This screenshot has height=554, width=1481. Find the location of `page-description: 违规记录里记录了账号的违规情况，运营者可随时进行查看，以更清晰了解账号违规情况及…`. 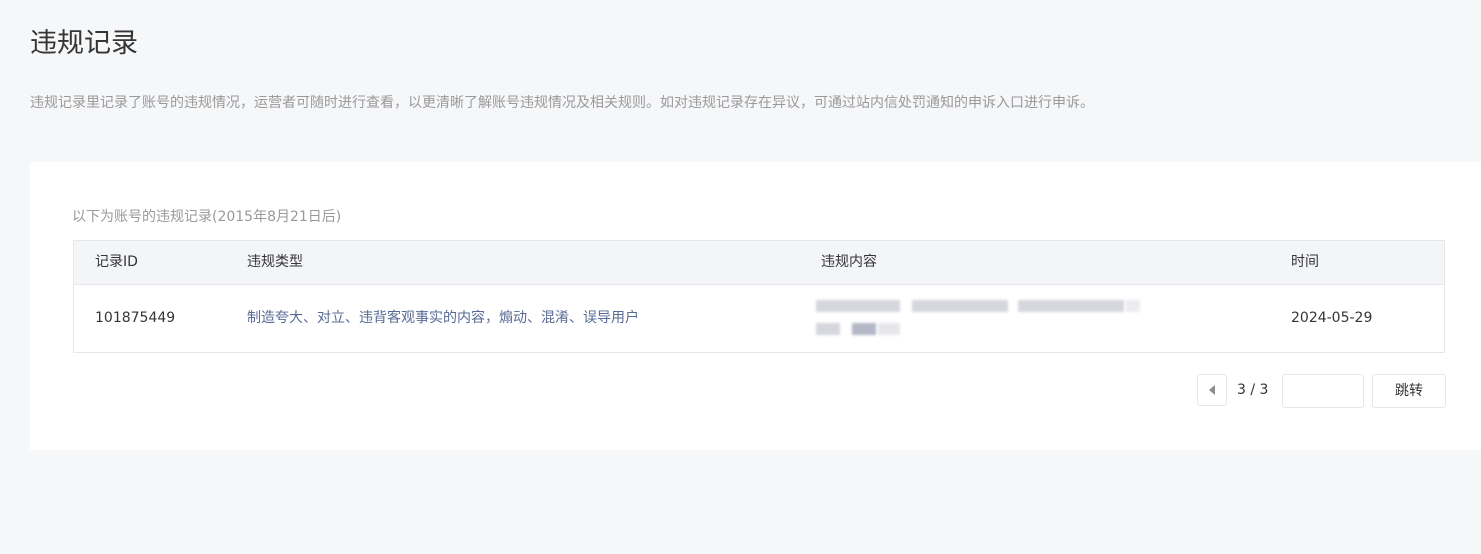

page-description: 违规记录里记录了账号的违规情况，运营者可随时进行查看，以更清晰了解账号违规情况及… is located at coordinates (562, 103).